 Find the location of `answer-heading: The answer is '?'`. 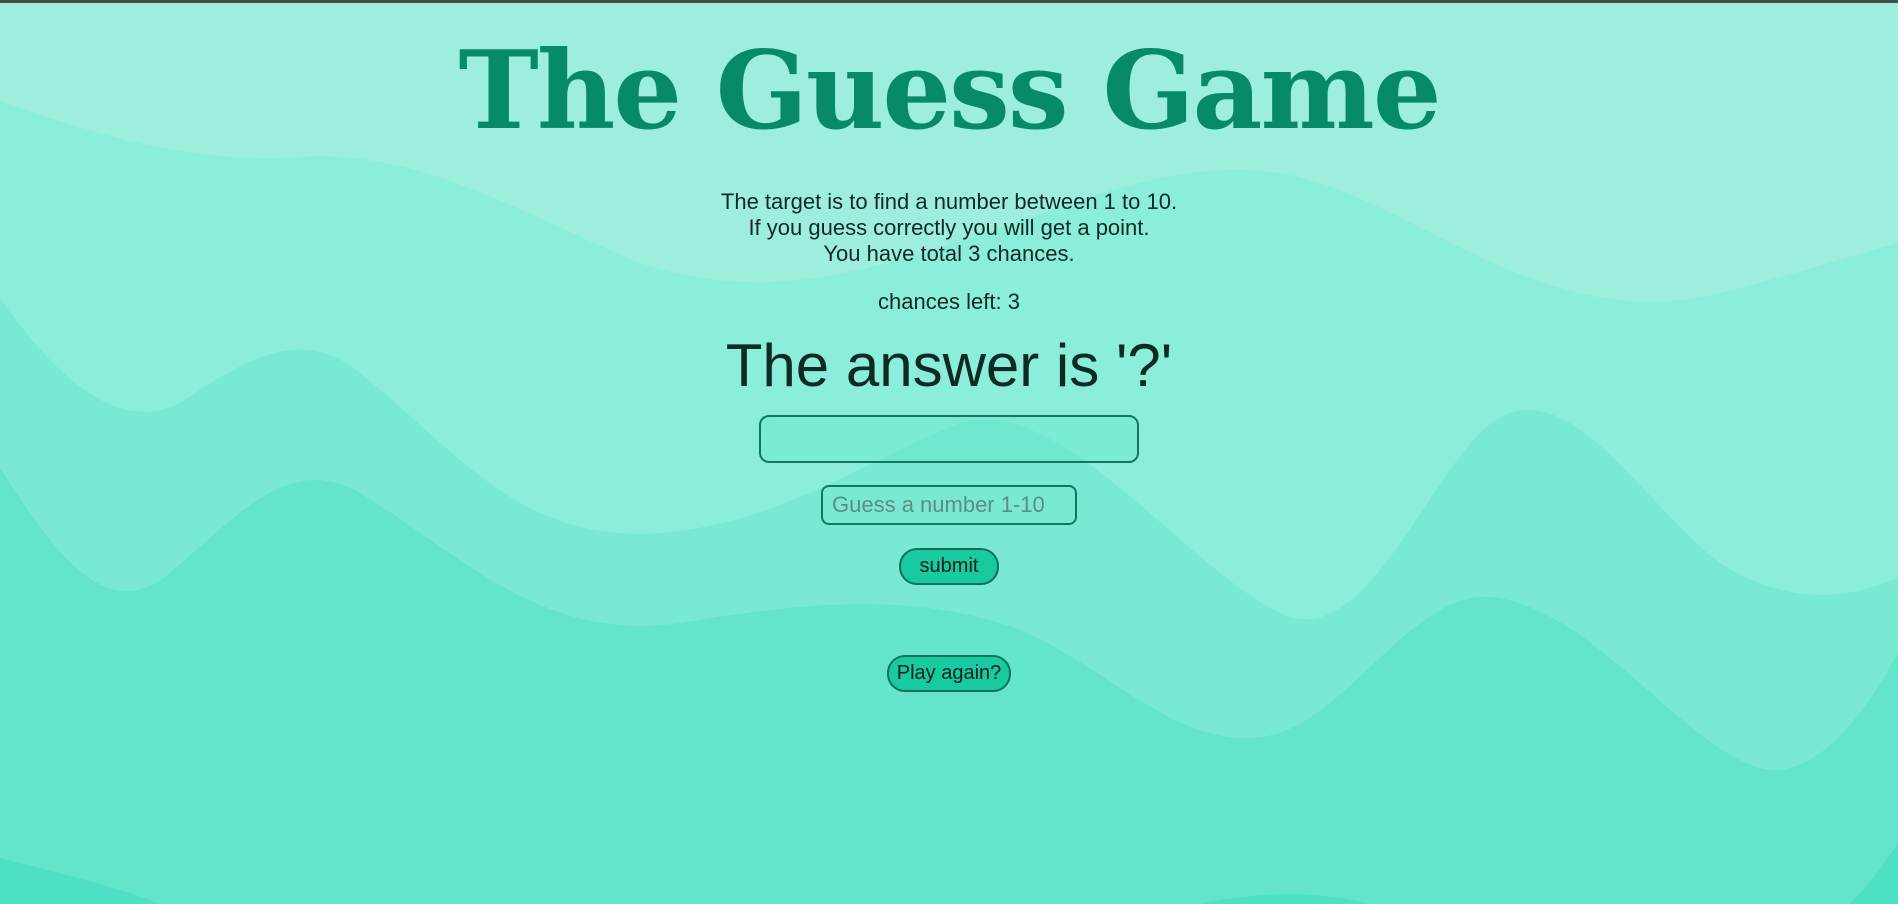

answer-heading: The answer is '?' is located at coordinates (949, 366).